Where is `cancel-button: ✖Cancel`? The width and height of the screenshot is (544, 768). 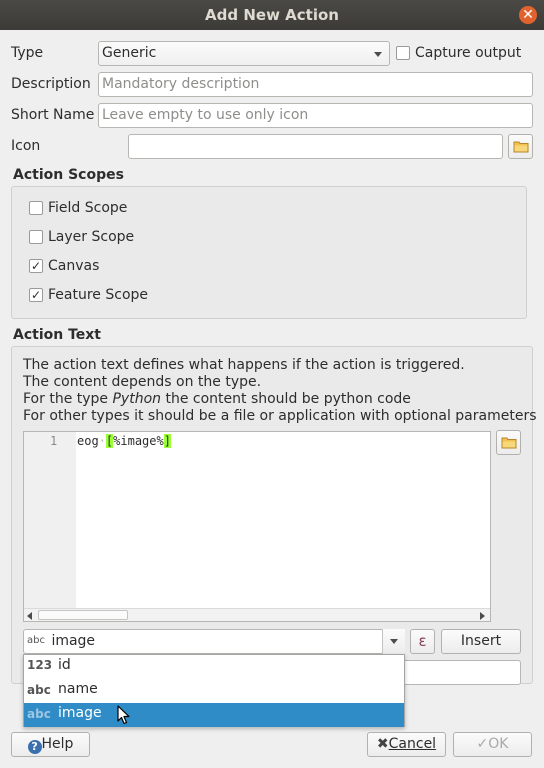
cancel-button: ✖Cancel is located at coordinates (406, 744).